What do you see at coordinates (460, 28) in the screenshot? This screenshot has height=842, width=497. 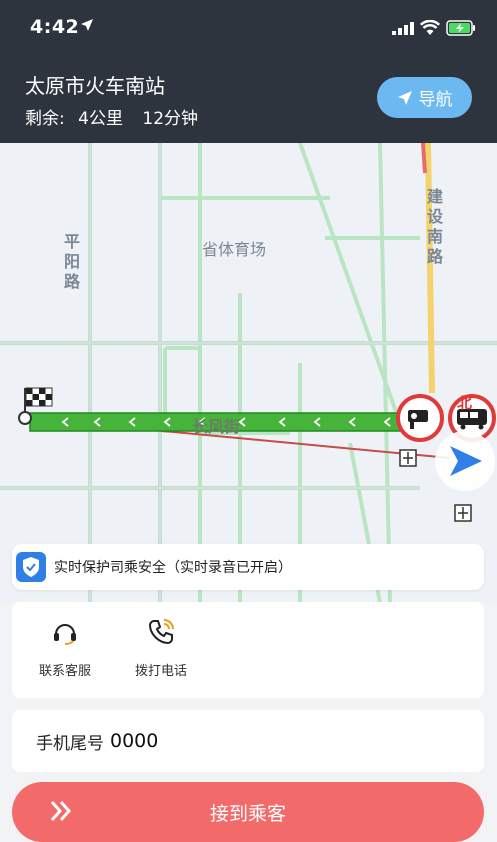 I see `battery-charging-icon` at bounding box center [460, 28].